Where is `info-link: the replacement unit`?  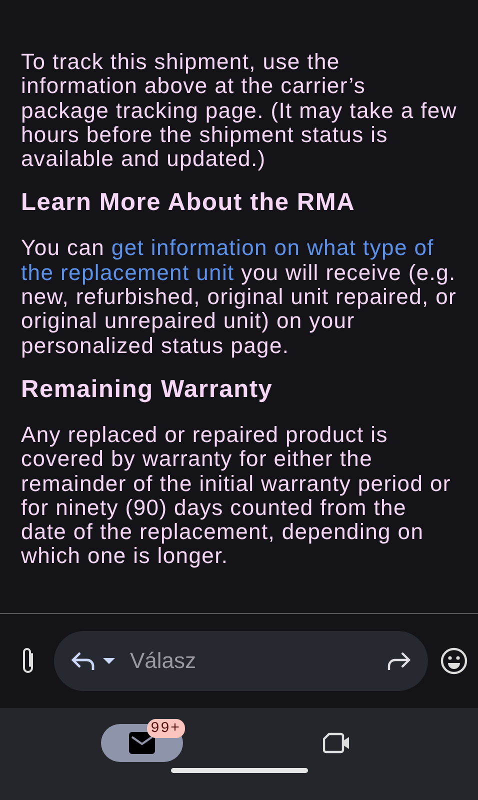
info-link: the replacement unit is located at coordinates (127, 272).